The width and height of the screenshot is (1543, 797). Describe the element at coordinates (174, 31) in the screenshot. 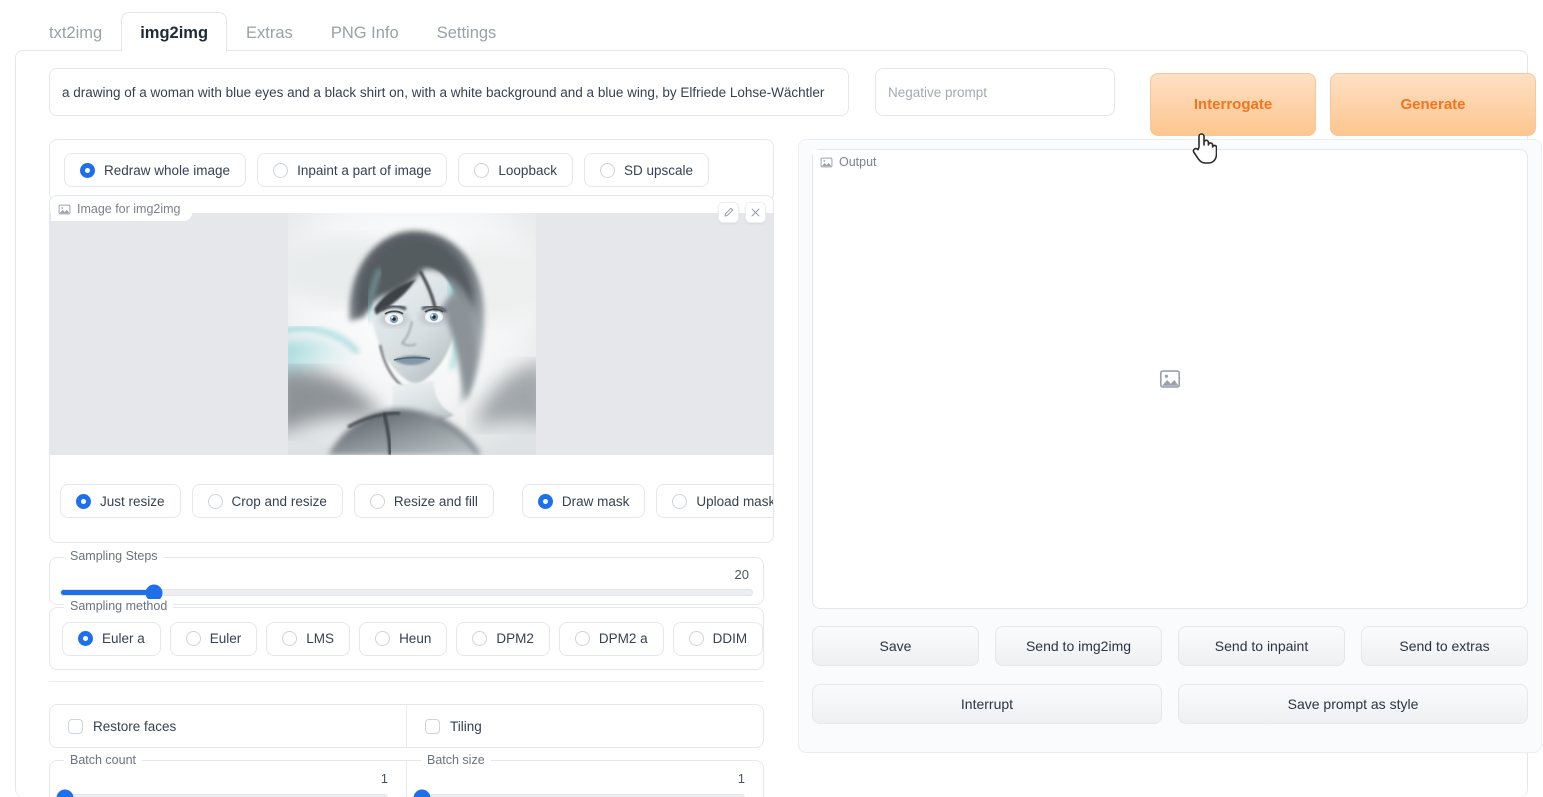

I see `tab-img2img: img2img` at that location.